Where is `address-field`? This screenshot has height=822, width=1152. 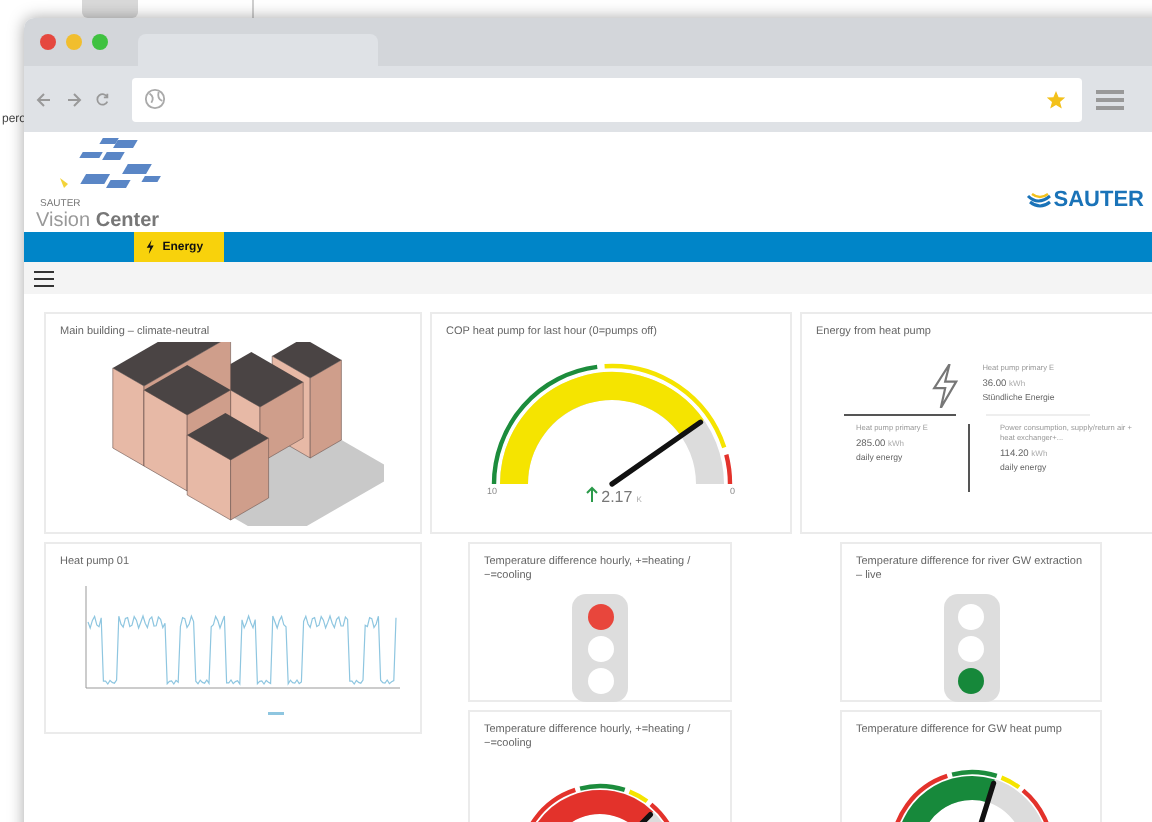 address-field is located at coordinates (607, 99).